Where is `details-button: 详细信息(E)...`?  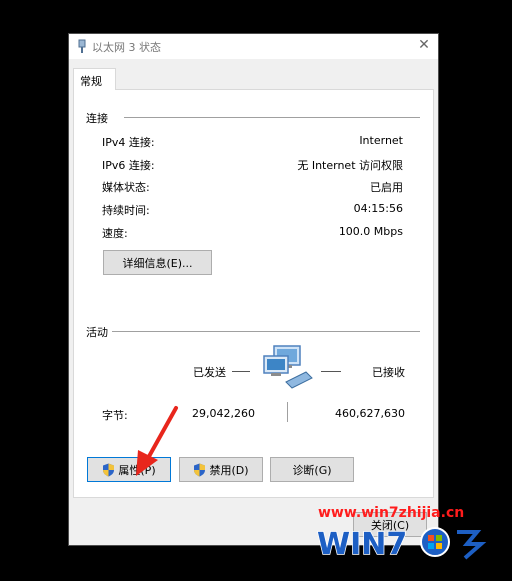
details-button: 详细信息(E)... is located at coordinates (157, 262).